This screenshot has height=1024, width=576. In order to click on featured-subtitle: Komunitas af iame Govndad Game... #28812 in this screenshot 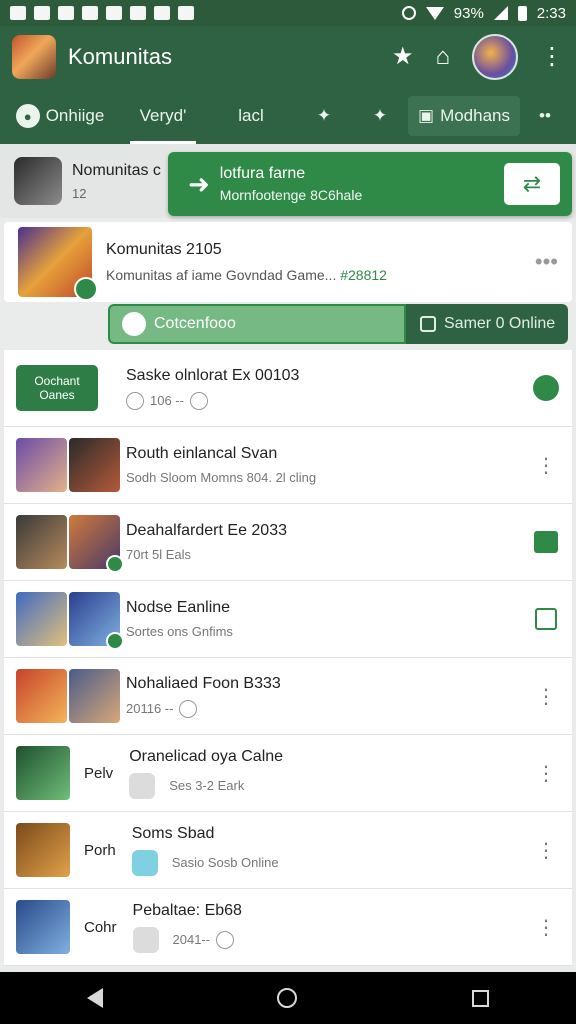, I will do `click(246, 275)`.